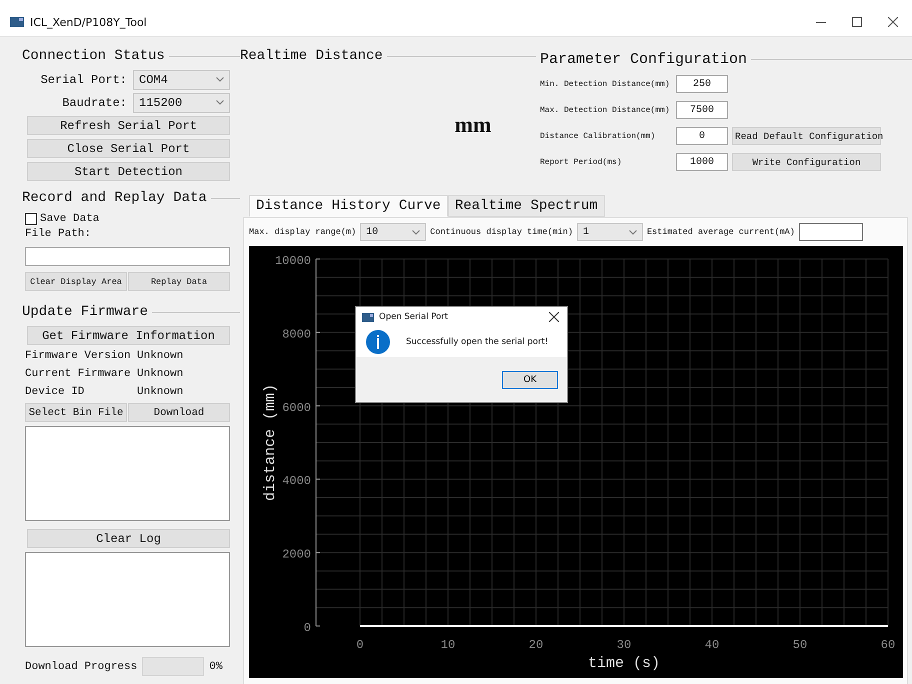 The image size is (912, 684). I want to click on push-button: Download, so click(179, 412).